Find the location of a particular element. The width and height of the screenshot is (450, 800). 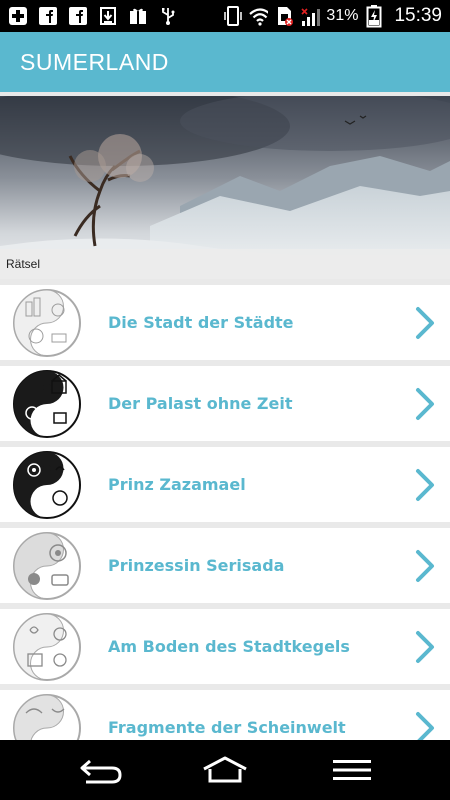

list-item-label: Am Boden des Stadtkegels is located at coordinates (229, 646).